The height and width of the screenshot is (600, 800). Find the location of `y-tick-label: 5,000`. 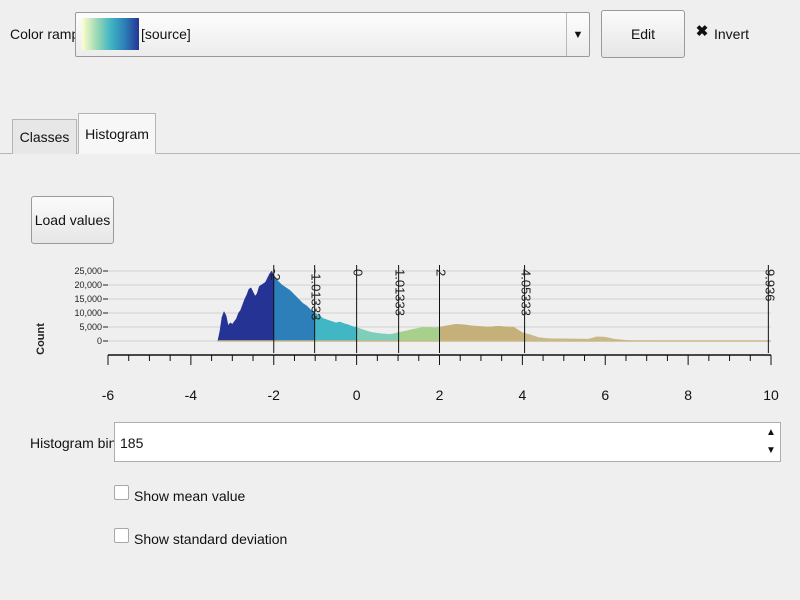

y-tick-label: 5,000 is located at coordinates (90, 327).